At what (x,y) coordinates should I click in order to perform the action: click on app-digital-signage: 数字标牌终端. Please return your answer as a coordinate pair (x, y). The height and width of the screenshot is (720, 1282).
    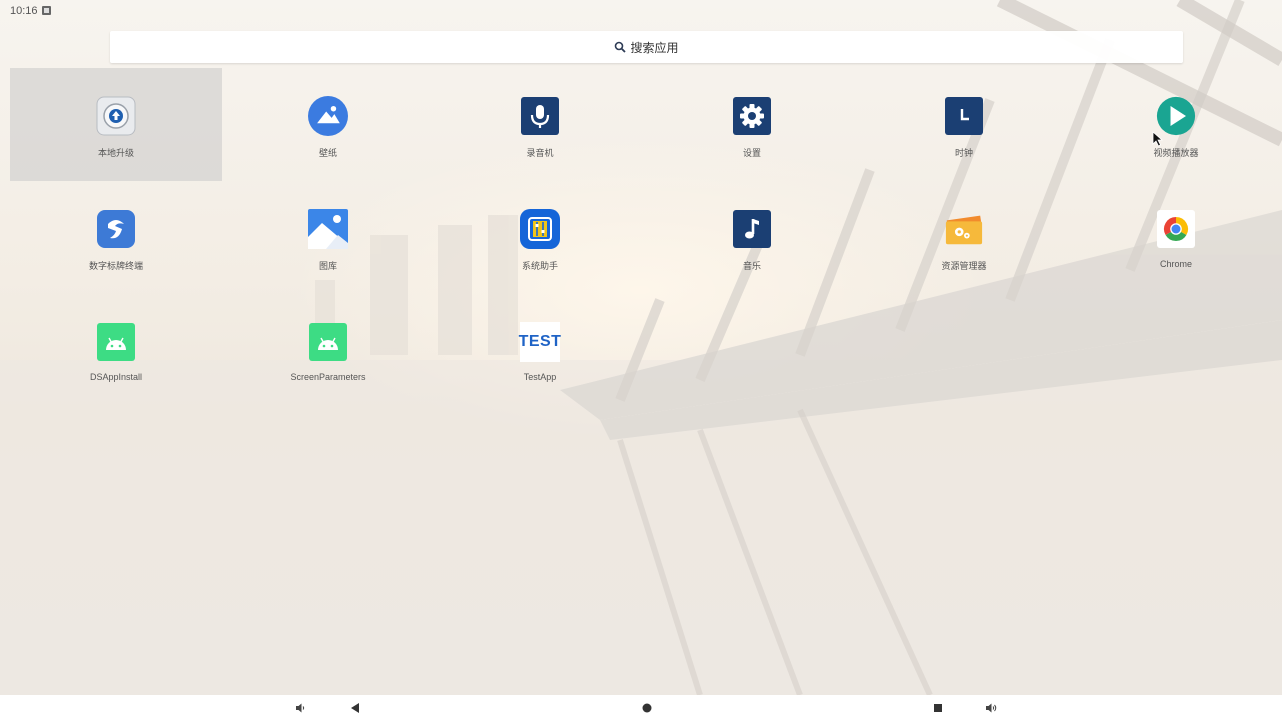
    Looking at the image, I should click on (116, 237).